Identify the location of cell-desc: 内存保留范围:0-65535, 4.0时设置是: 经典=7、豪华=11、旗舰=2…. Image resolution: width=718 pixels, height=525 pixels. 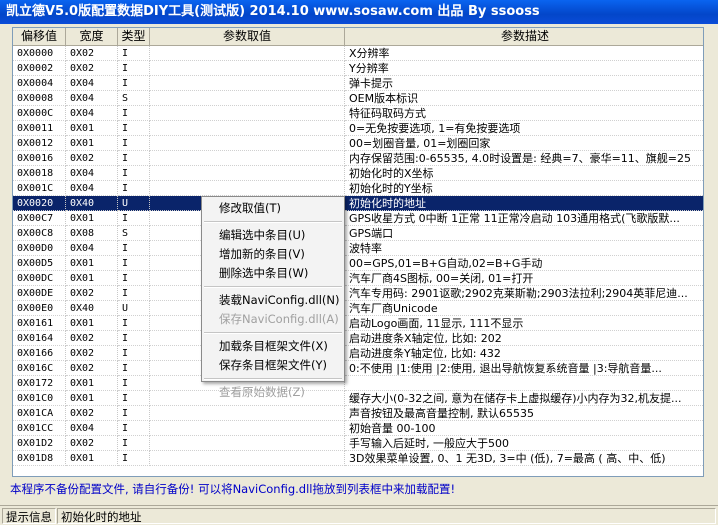
(524, 158).